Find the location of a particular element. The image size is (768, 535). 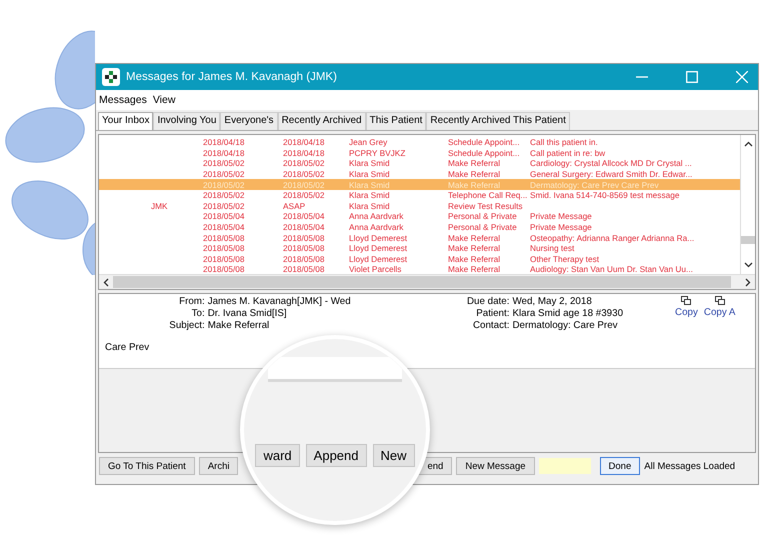

table-cell: PCPRY BVJKZ is located at coordinates (377, 153).